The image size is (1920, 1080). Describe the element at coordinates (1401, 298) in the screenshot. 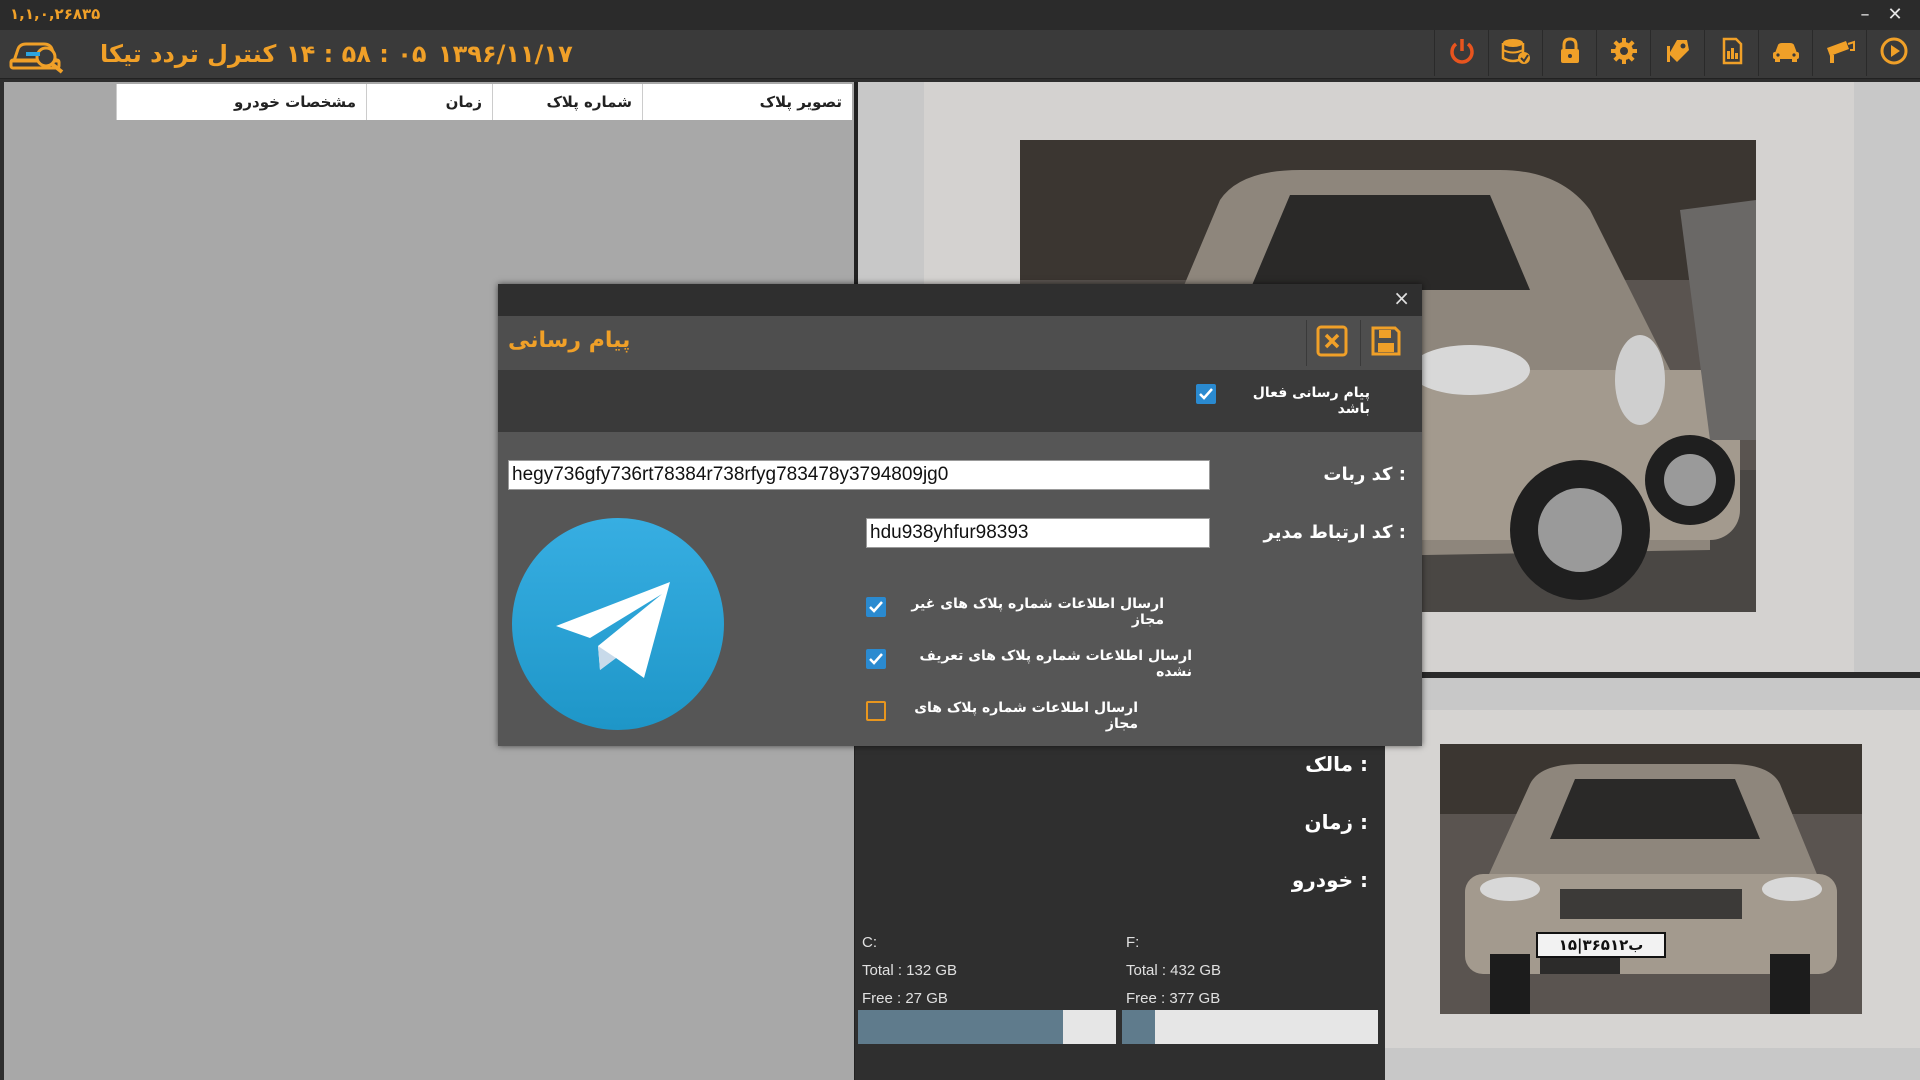

I see `dialog-close-button: ×` at that location.